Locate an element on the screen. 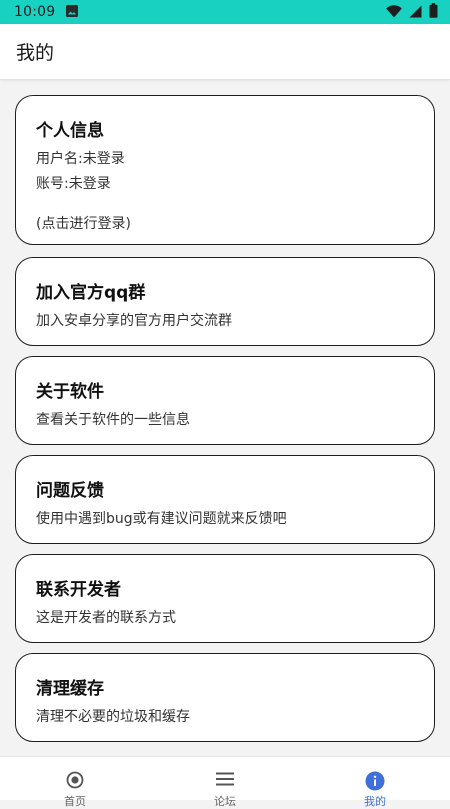 This screenshot has width=450, height=809. nav-label: 首页 is located at coordinates (75, 801).